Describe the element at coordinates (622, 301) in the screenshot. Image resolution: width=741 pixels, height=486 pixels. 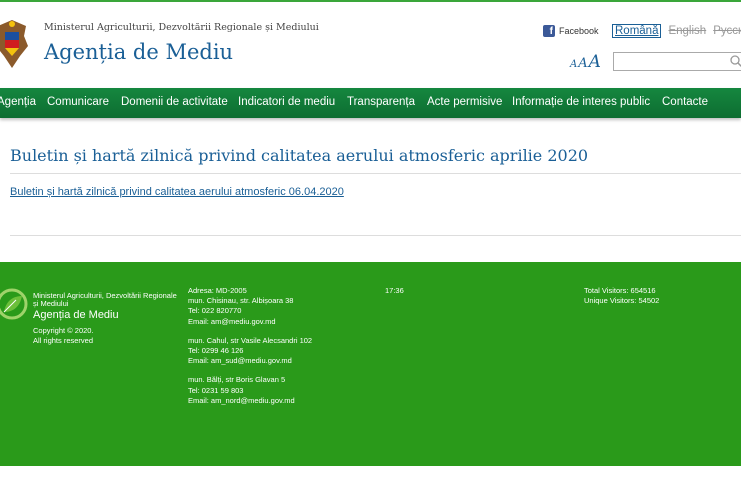
I see `unique-visitors: Unique Visitors: 54502` at that location.